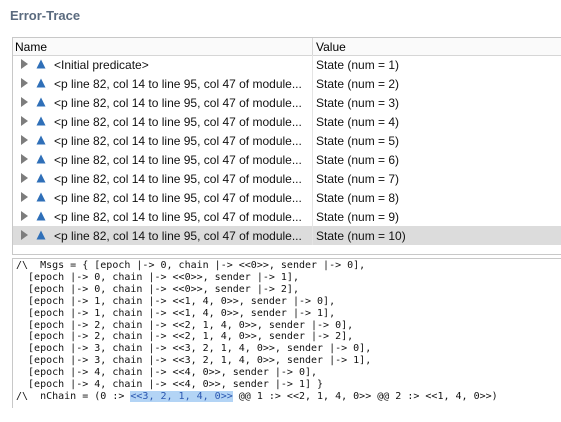 Image resolution: width=561 pixels, height=422 pixels. What do you see at coordinates (358, 179) in the screenshot?
I see `row-value: State (num = 7)` at bounding box center [358, 179].